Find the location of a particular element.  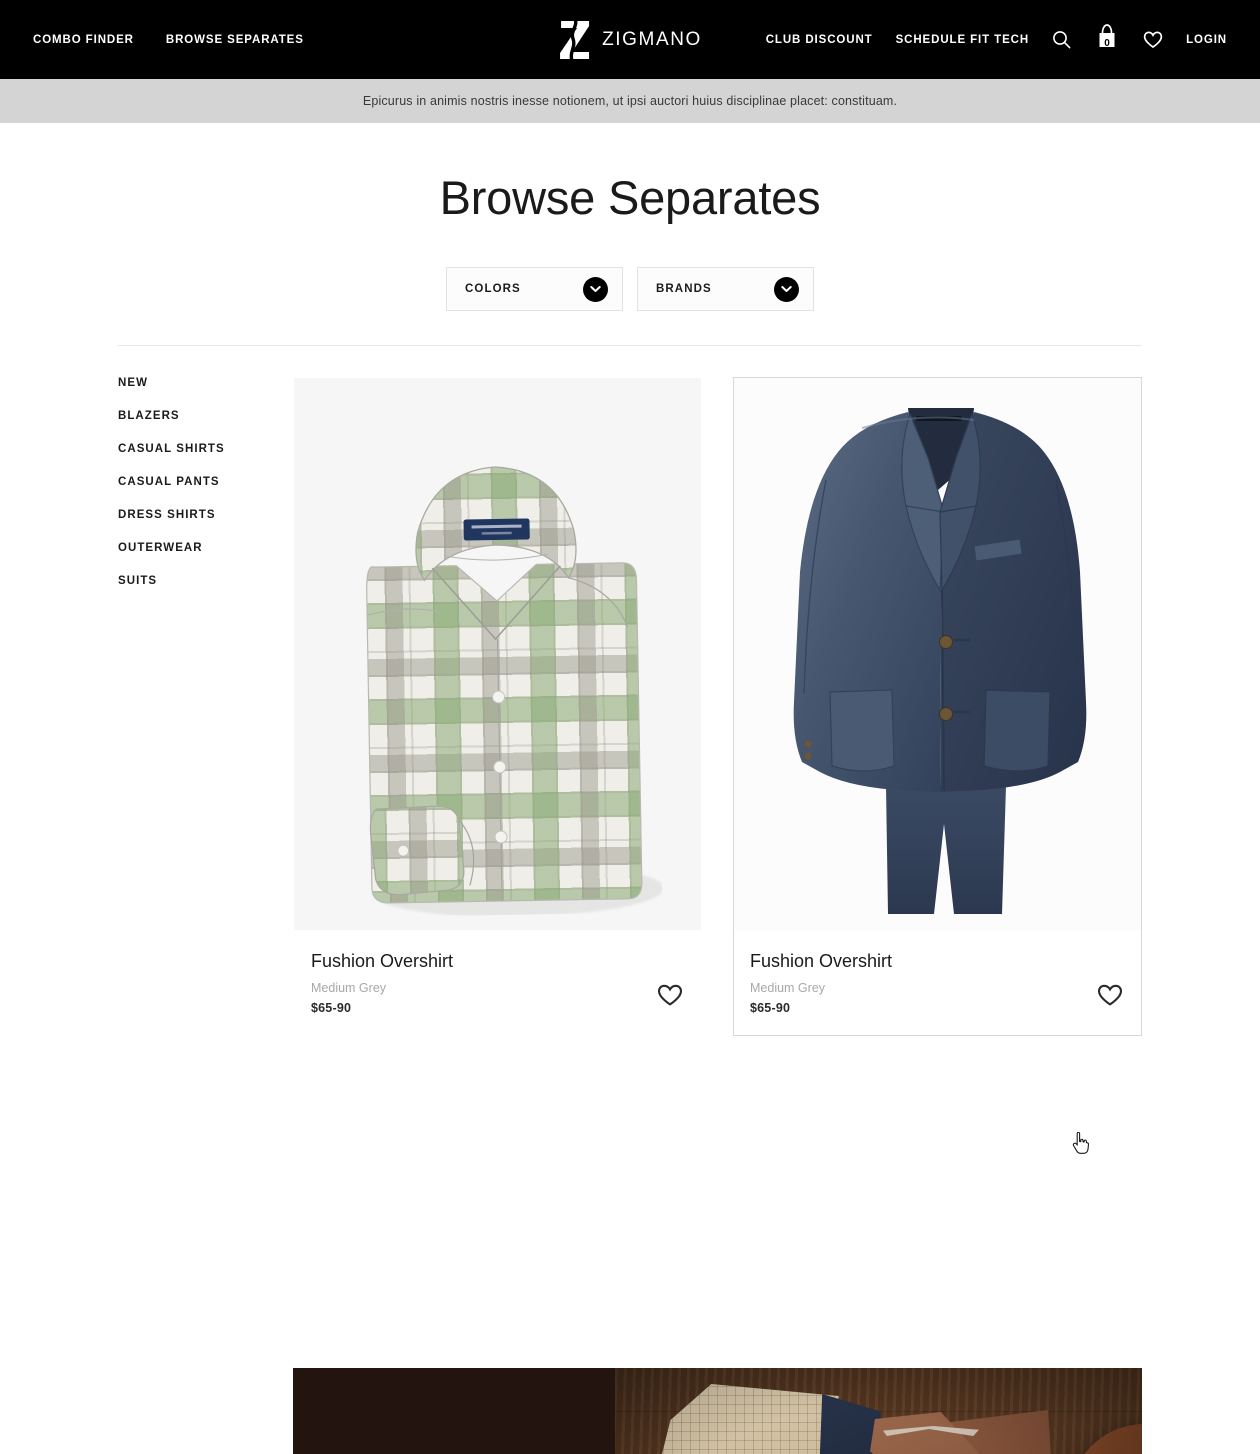

product-image-plaid-shirt is located at coordinates (497, 654).